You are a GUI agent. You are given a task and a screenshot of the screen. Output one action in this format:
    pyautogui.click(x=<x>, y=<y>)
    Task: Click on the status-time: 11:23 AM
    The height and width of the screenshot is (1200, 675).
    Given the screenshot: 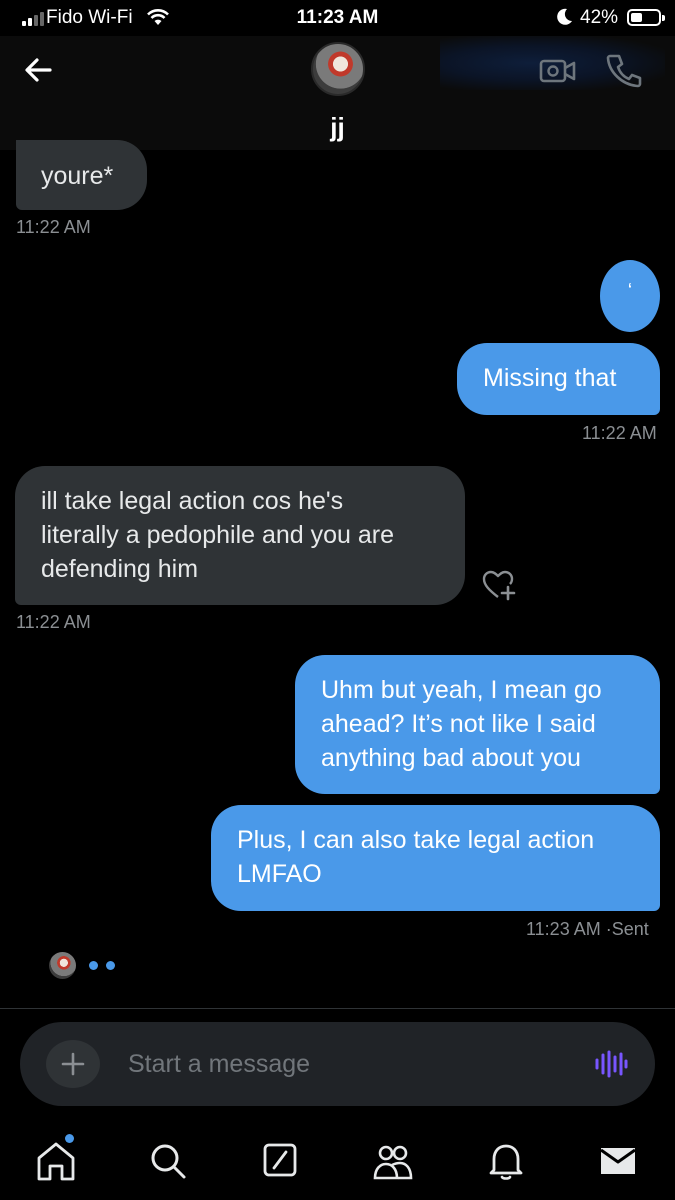 What is the action you would take?
    pyautogui.click(x=337, y=17)
    